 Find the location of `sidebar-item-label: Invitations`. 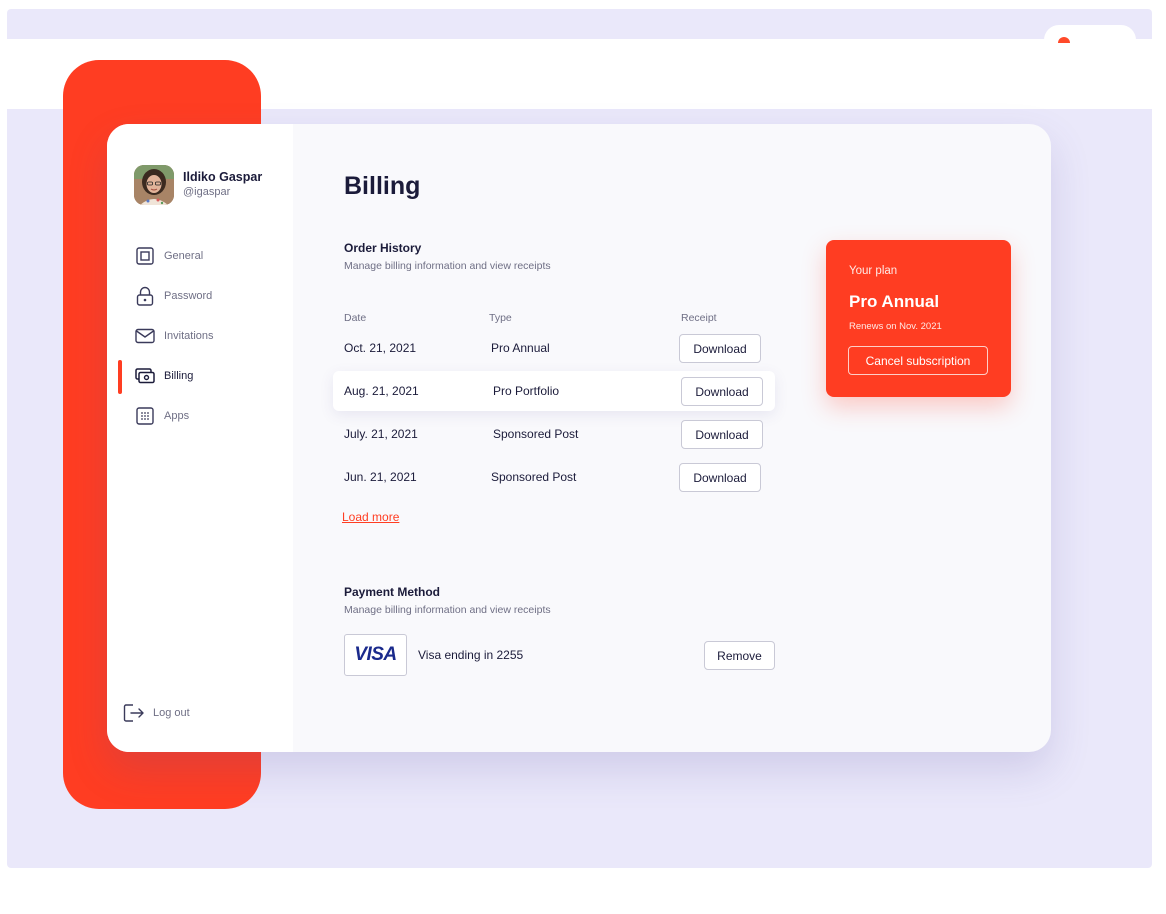

sidebar-item-label: Invitations is located at coordinates (189, 336).